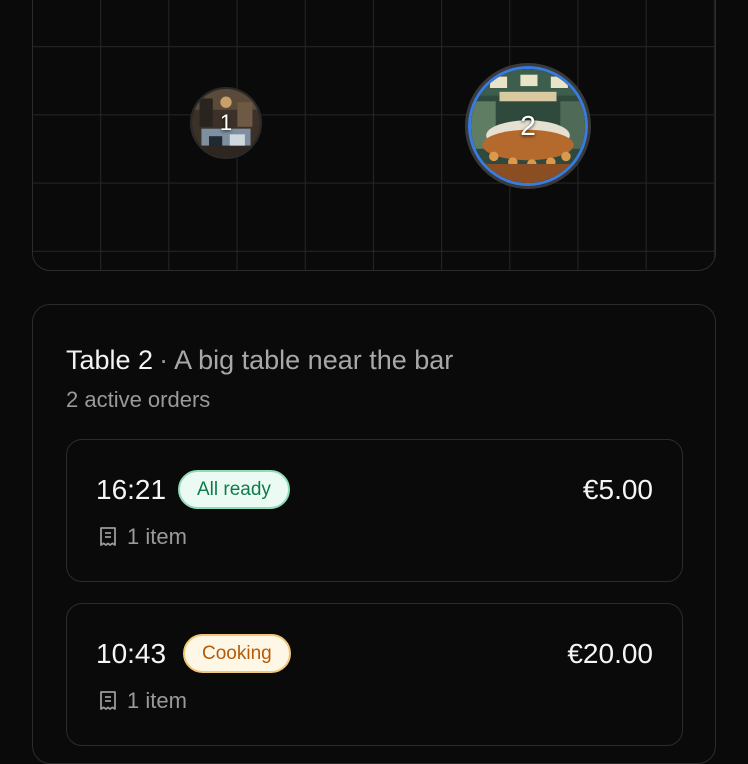 The width and height of the screenshot is (748, 764). What do you see at coordinates (131, 489) in the screenshot?
I see `order-time: 16:21` at bounding box center [131, 489].